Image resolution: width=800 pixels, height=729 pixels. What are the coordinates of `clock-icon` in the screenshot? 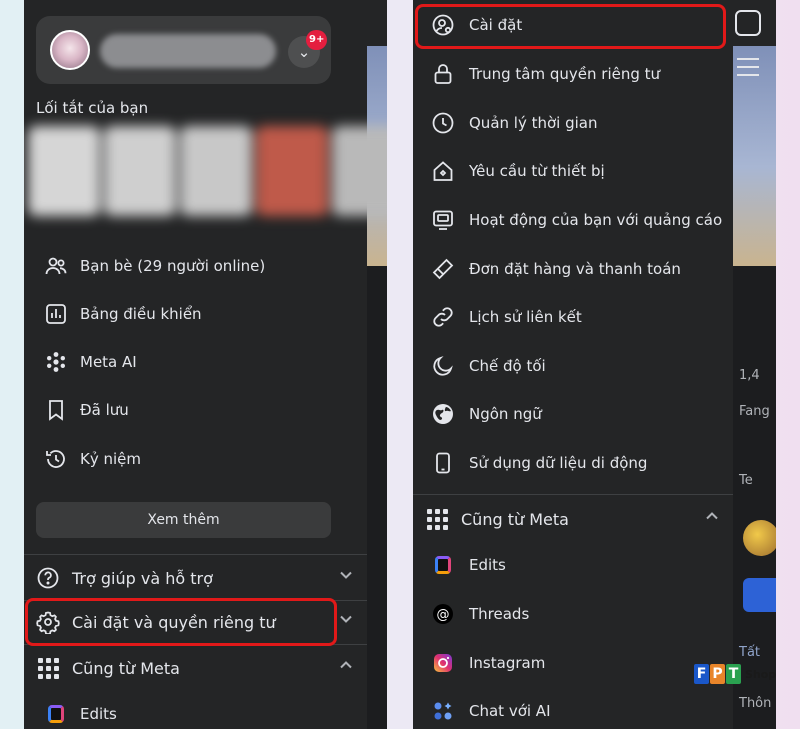 It's located at (443, 123).